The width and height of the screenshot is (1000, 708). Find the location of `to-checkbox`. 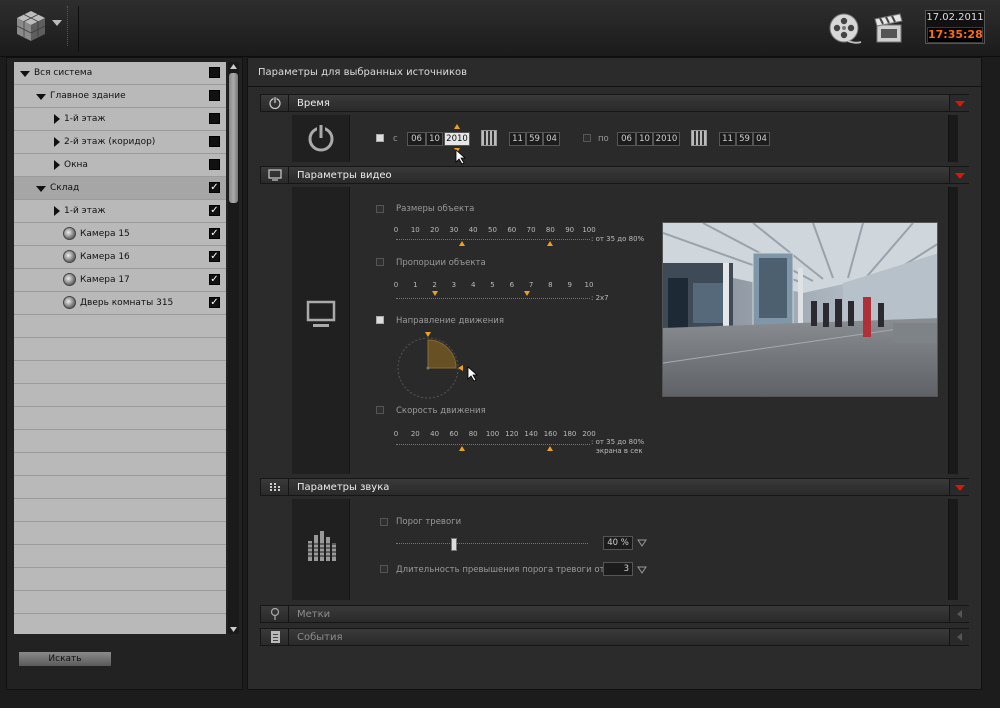

to-checkbox is located at coordinates (587, 138).